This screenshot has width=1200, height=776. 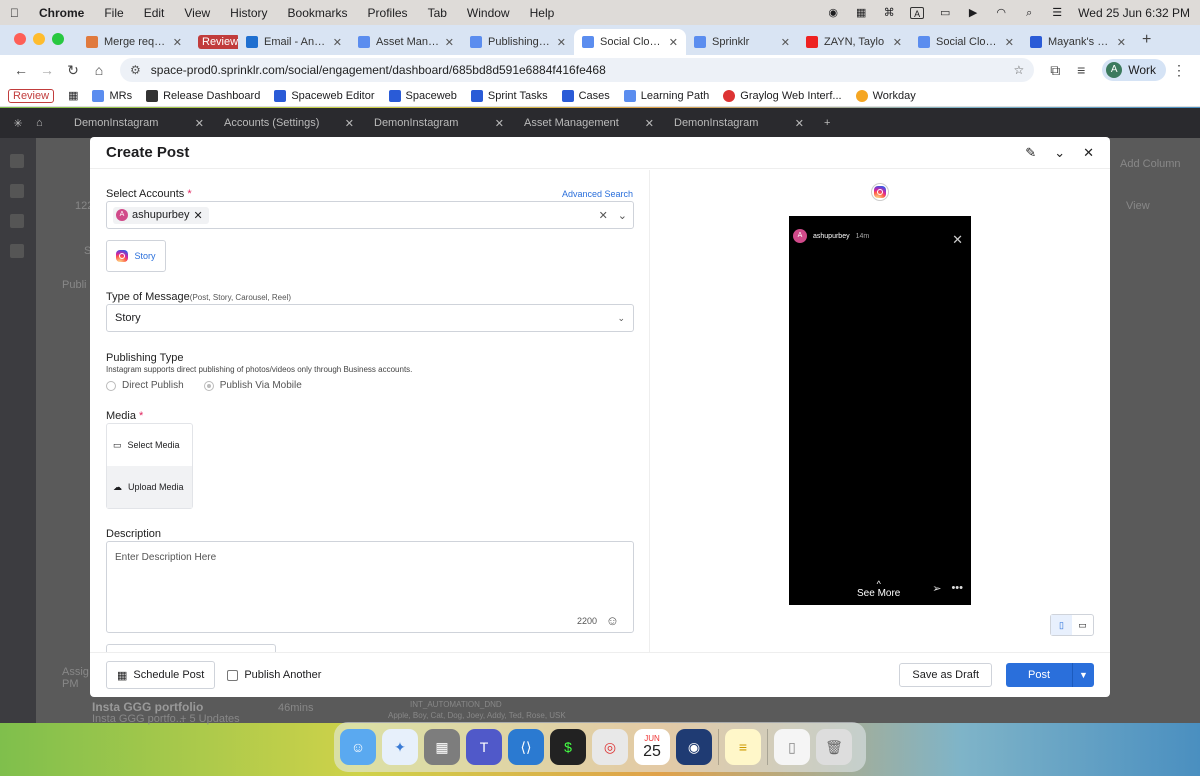 I want to click on close-window-icon, so click(x=20, y=39).